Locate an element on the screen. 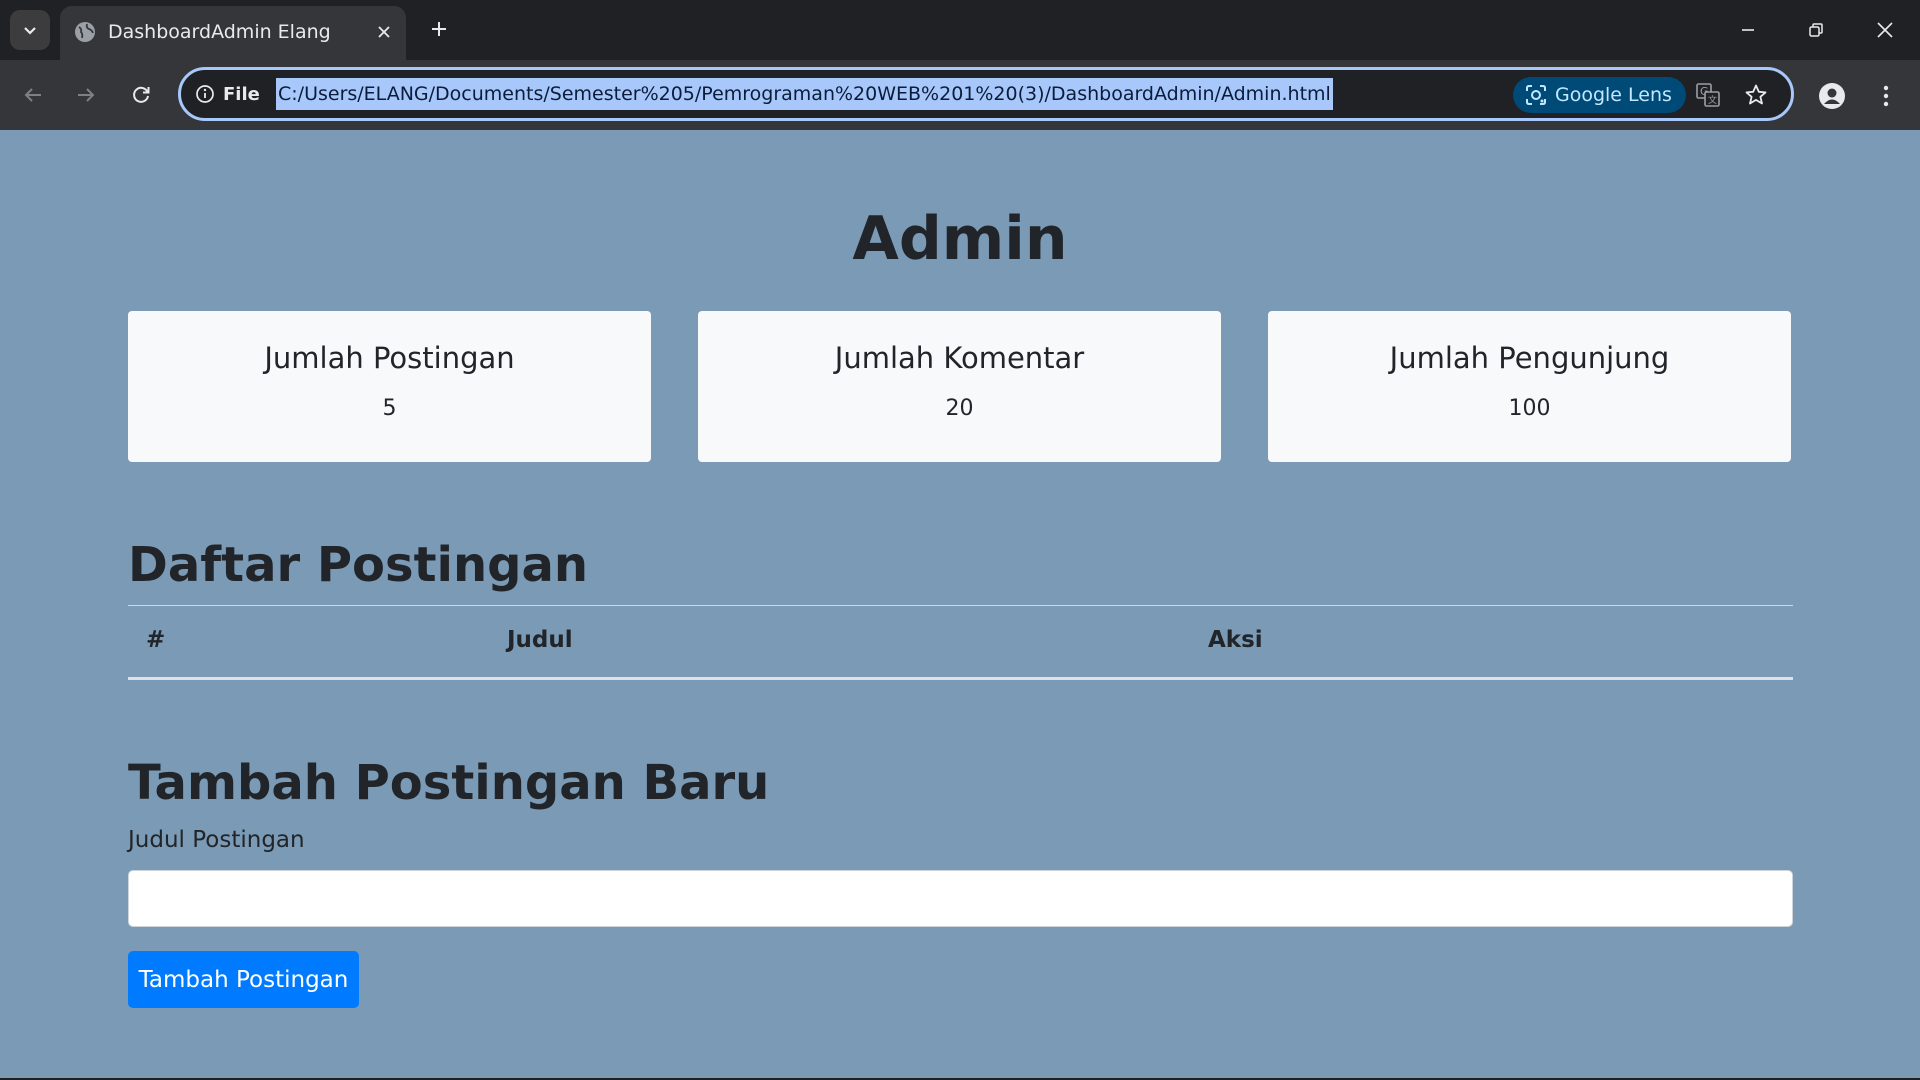 The image size is (1920, 1080). tab-title: DashboardAdmin Elang is located at coordinates (219, 32).